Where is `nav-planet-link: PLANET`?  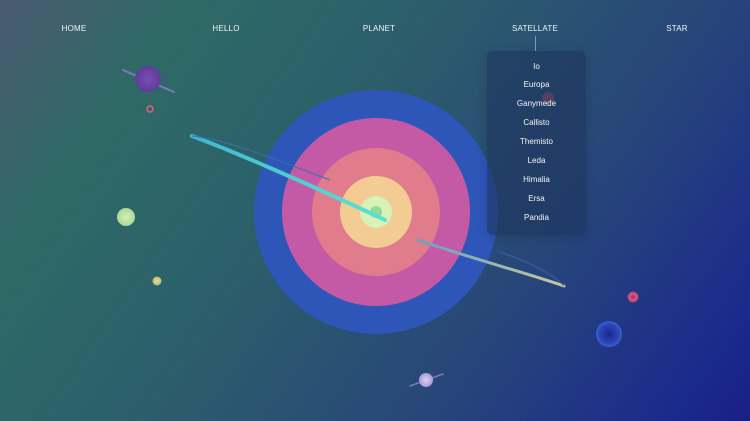 nav-planet-link: PLANET is located at coordinates (379, 28).